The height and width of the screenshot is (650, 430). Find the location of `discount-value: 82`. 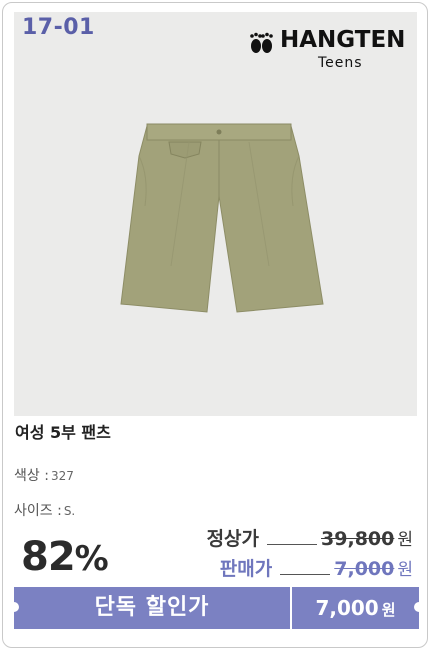

discount-value: 82 is located at coordinates (48, 557).